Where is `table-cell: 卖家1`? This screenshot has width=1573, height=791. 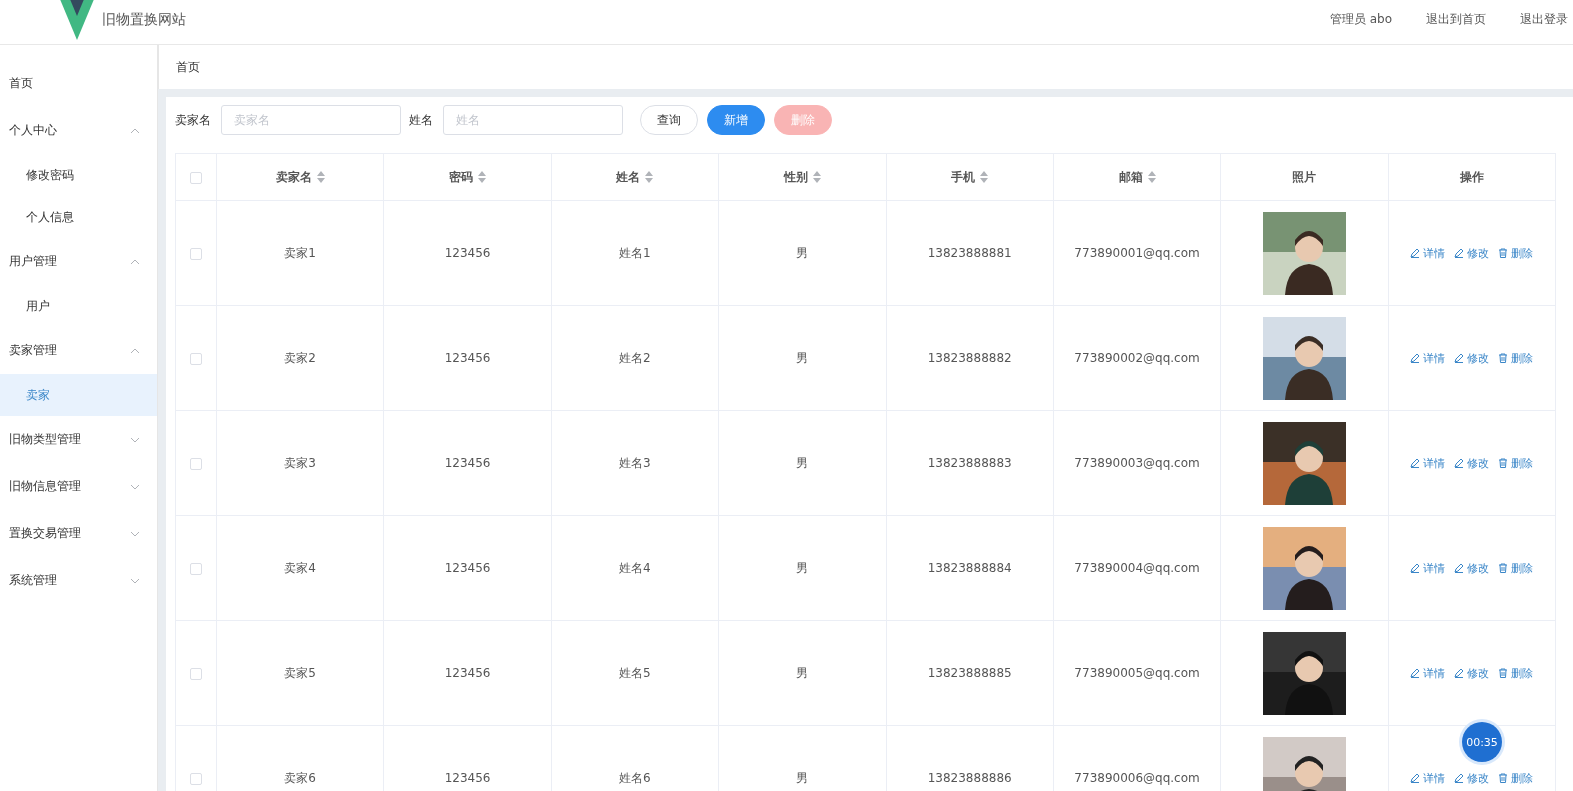 table-cell: 卖家1 is located at coordinates (300, 253).